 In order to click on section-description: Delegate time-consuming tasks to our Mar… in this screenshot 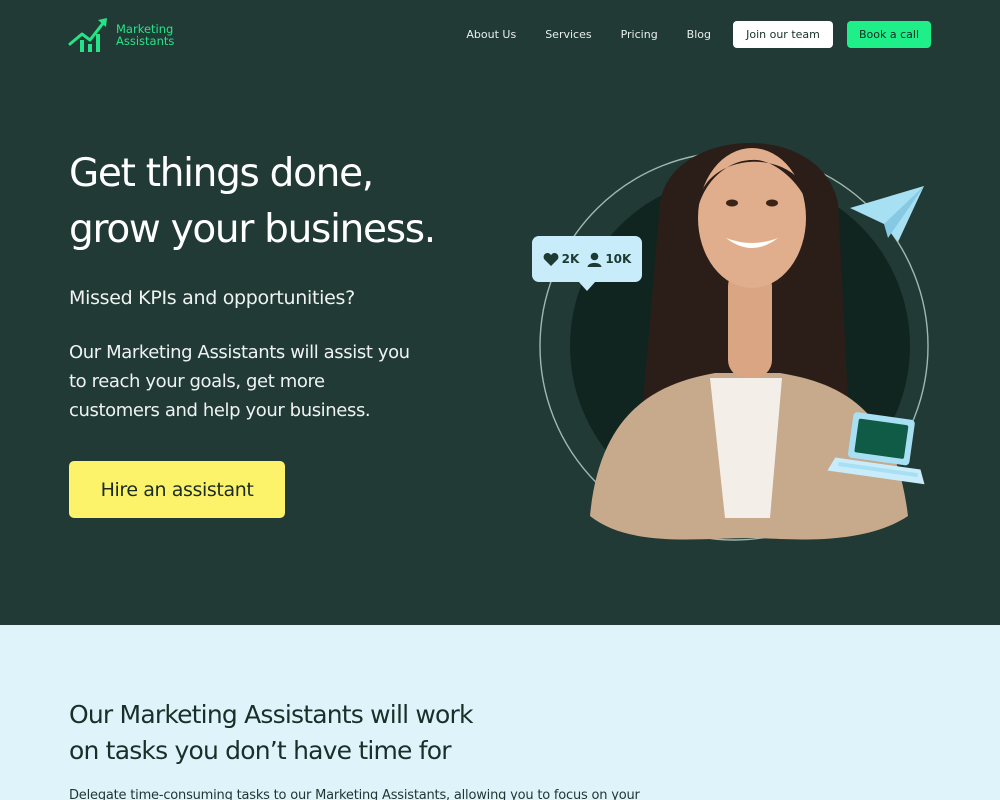, I will do `click(354, 794)`.